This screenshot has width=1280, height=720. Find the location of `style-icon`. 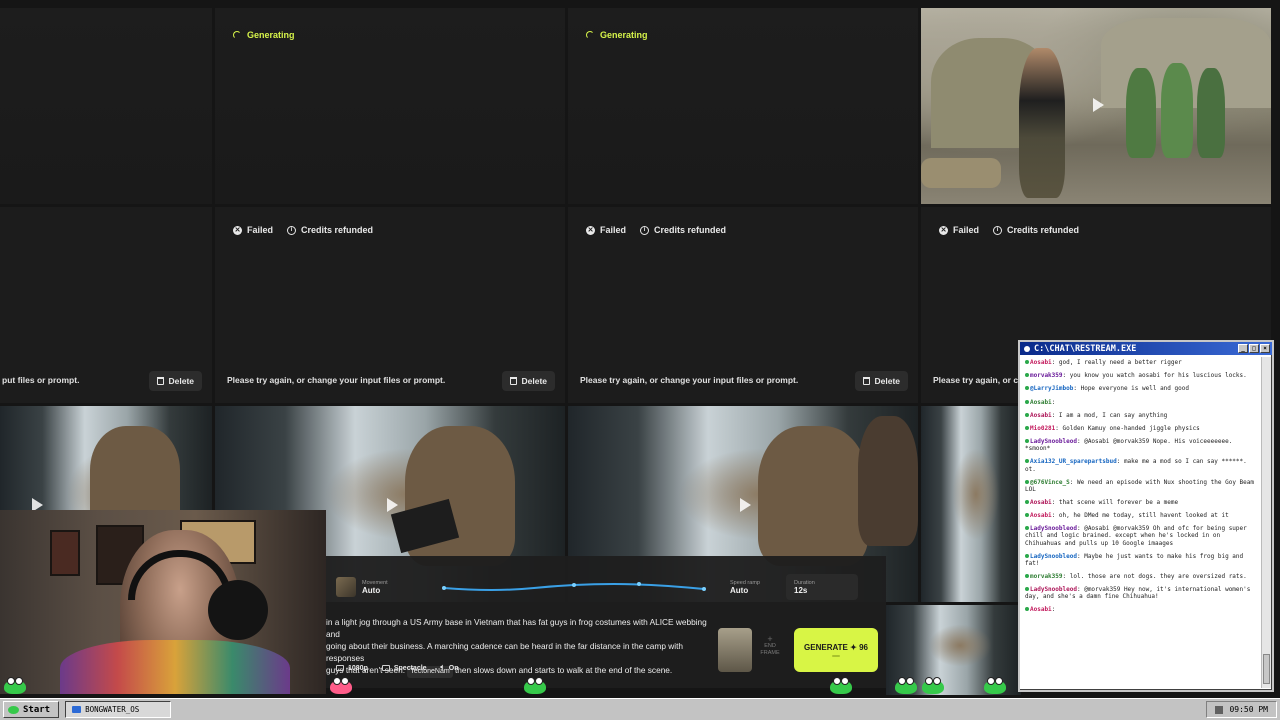

style-icon is located at coordinates (385, 668).